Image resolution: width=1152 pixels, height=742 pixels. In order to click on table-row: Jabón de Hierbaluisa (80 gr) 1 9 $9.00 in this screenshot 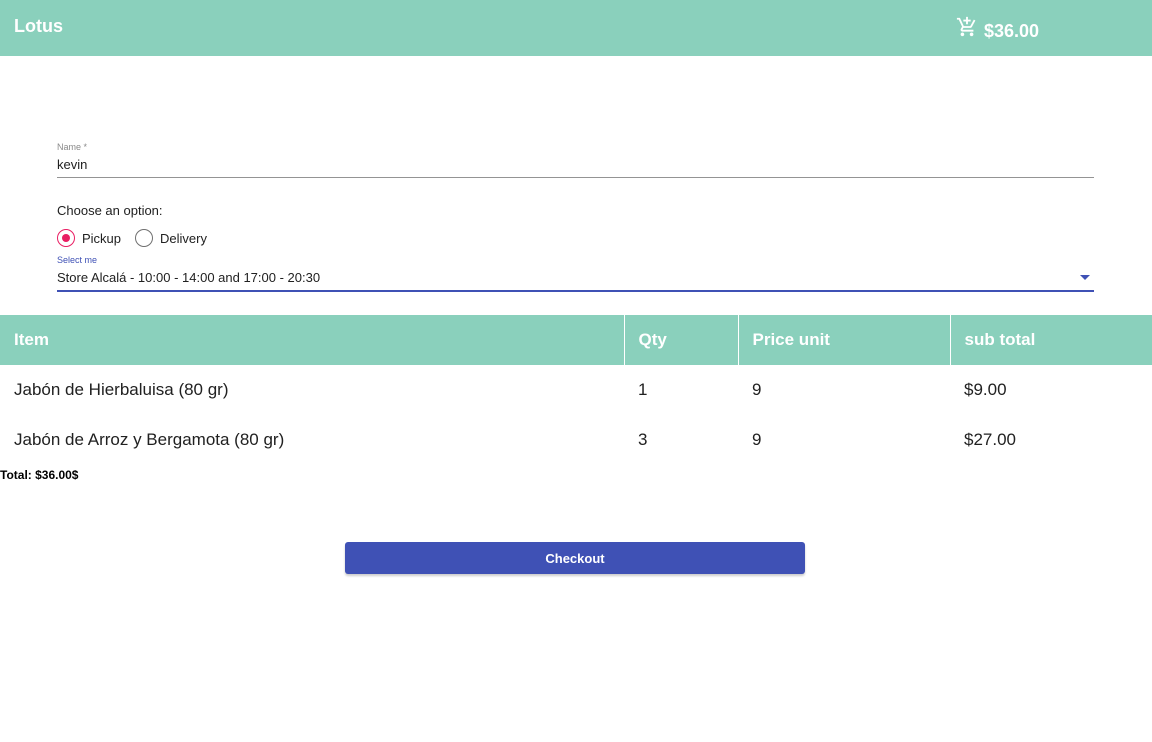, I will do `click(576, 390)`.